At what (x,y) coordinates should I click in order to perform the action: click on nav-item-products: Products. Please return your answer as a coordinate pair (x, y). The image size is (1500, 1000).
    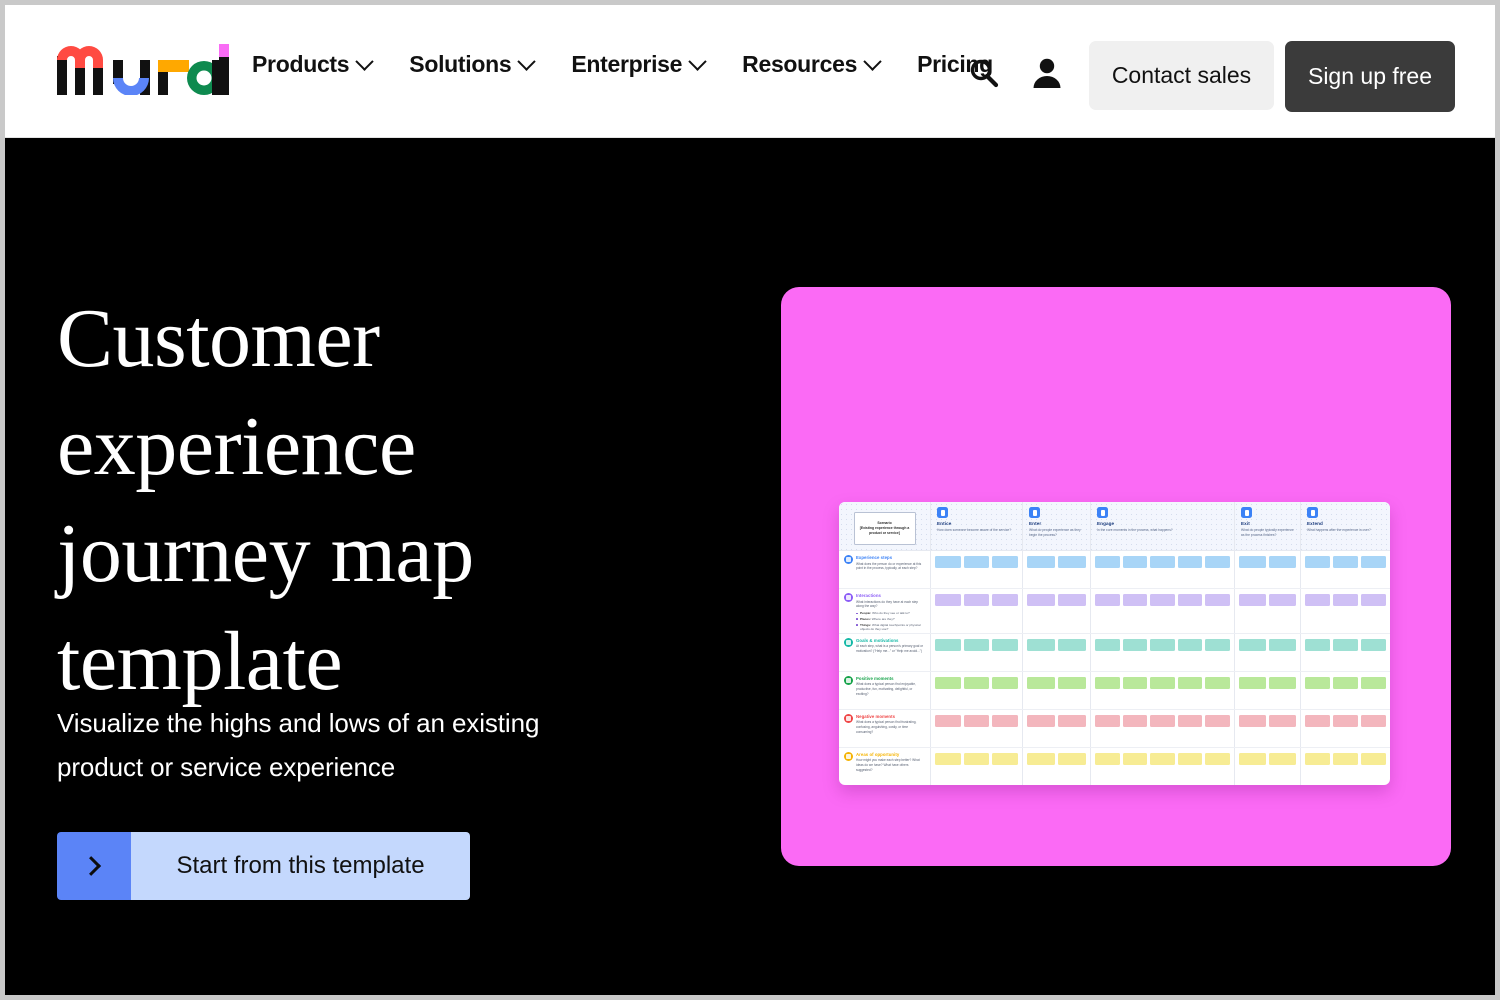
    Looking at the image, I should click on (313, 64).